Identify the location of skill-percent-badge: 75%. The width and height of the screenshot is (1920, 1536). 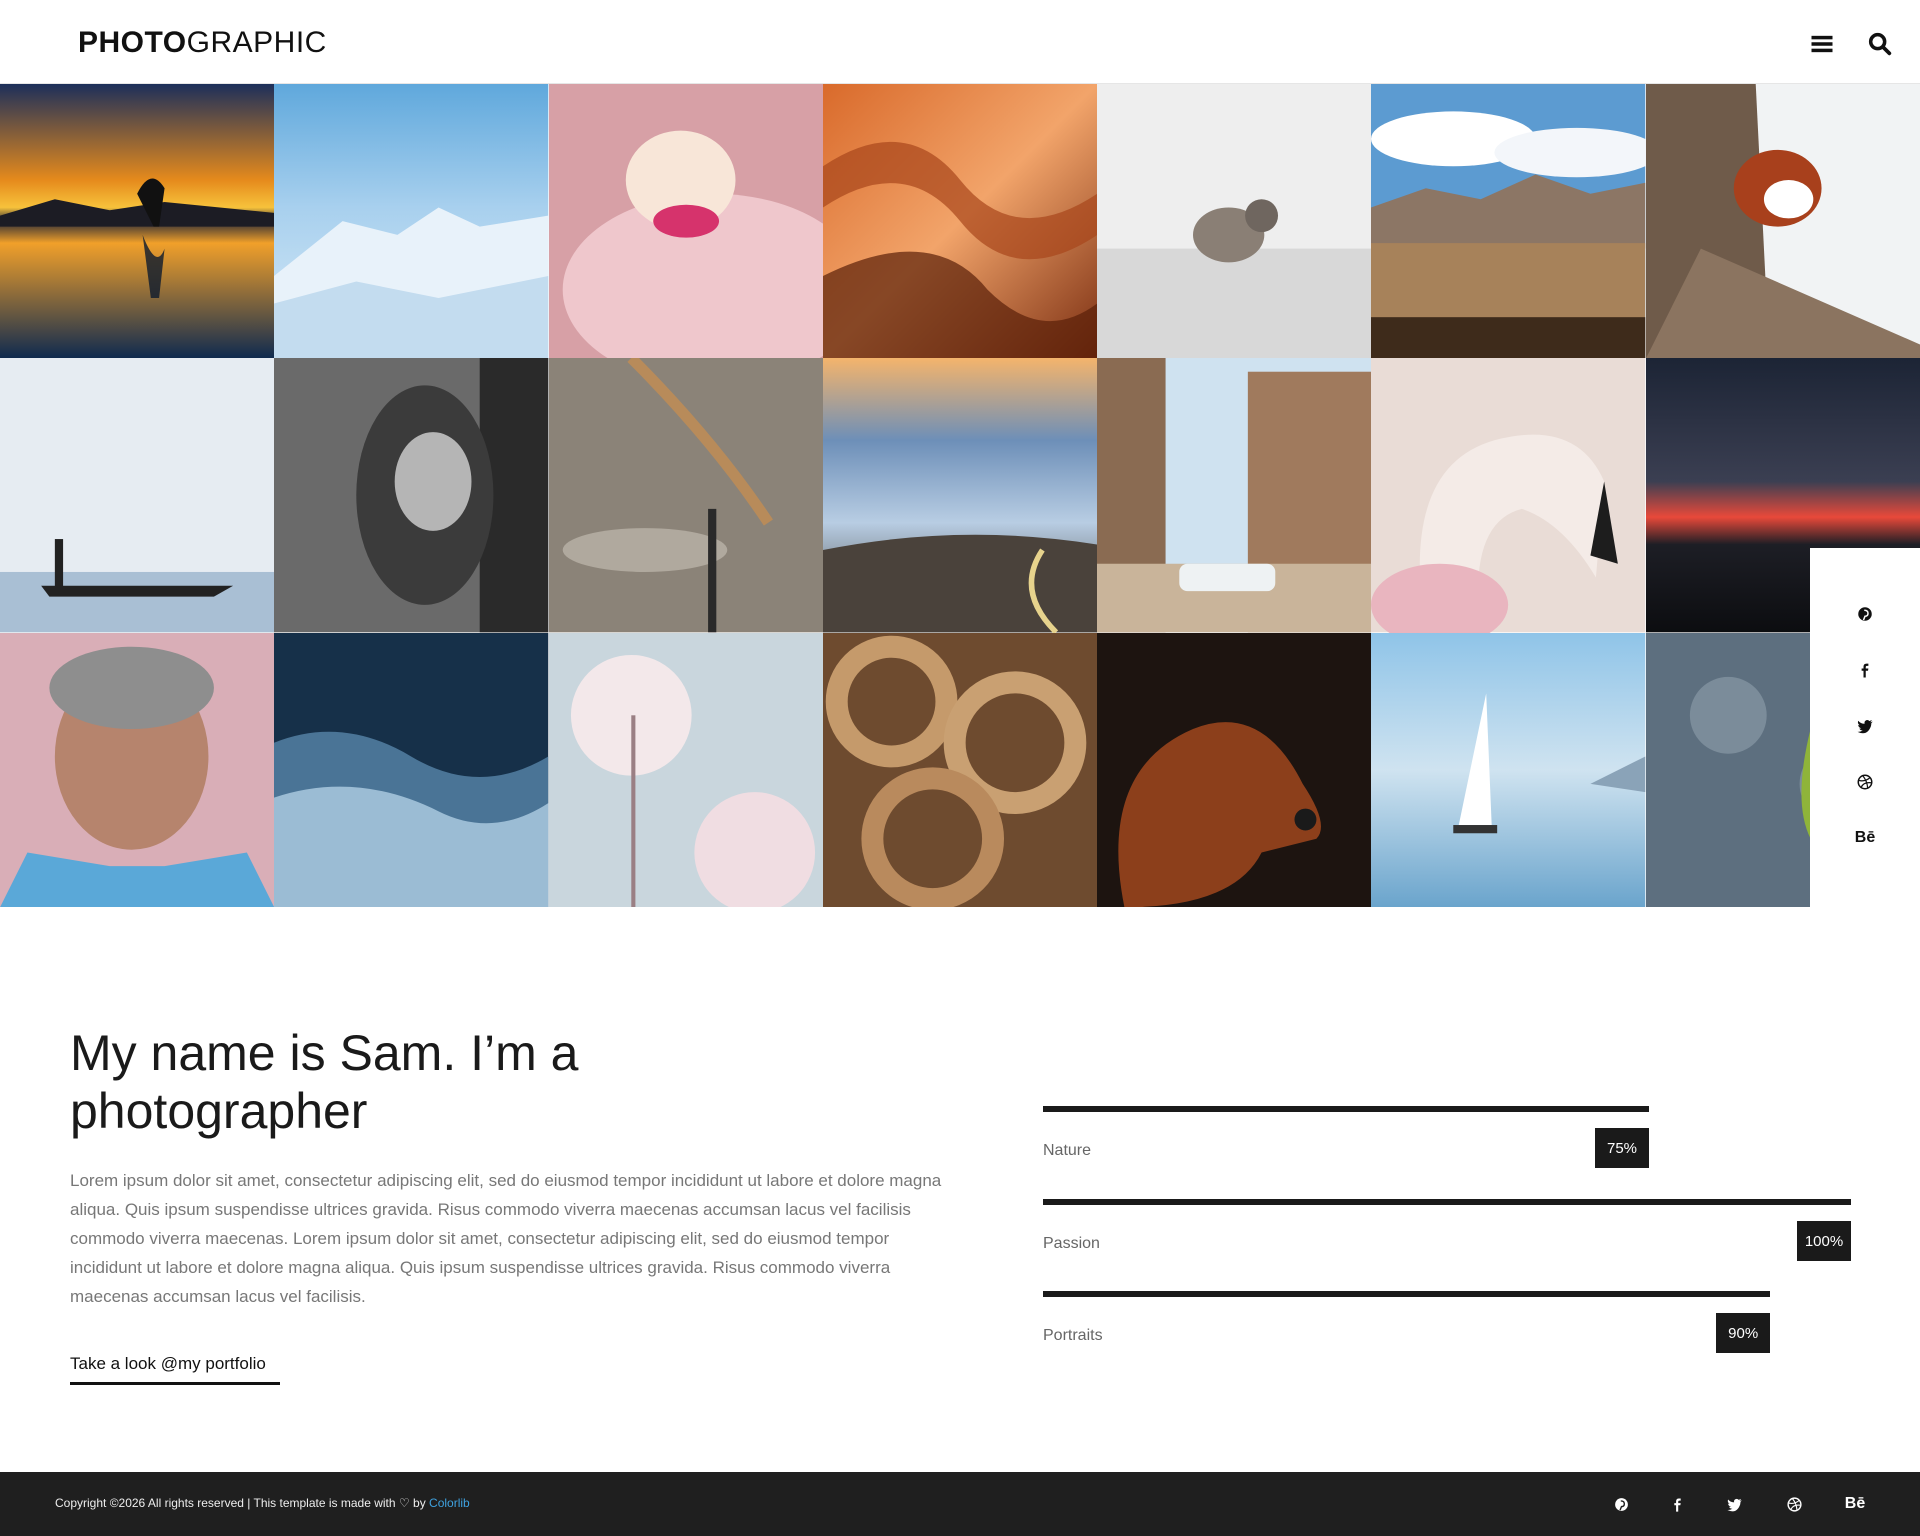
(1622, 1148).